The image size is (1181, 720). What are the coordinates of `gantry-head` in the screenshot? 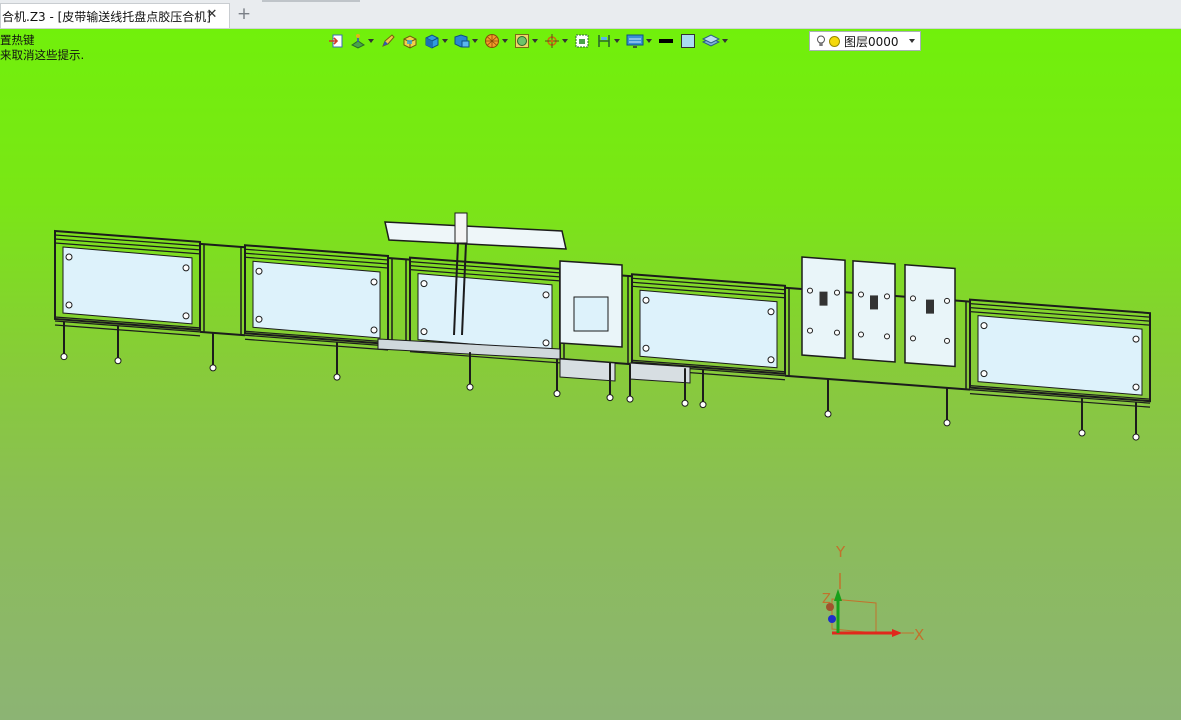 It's located at (461, 228).